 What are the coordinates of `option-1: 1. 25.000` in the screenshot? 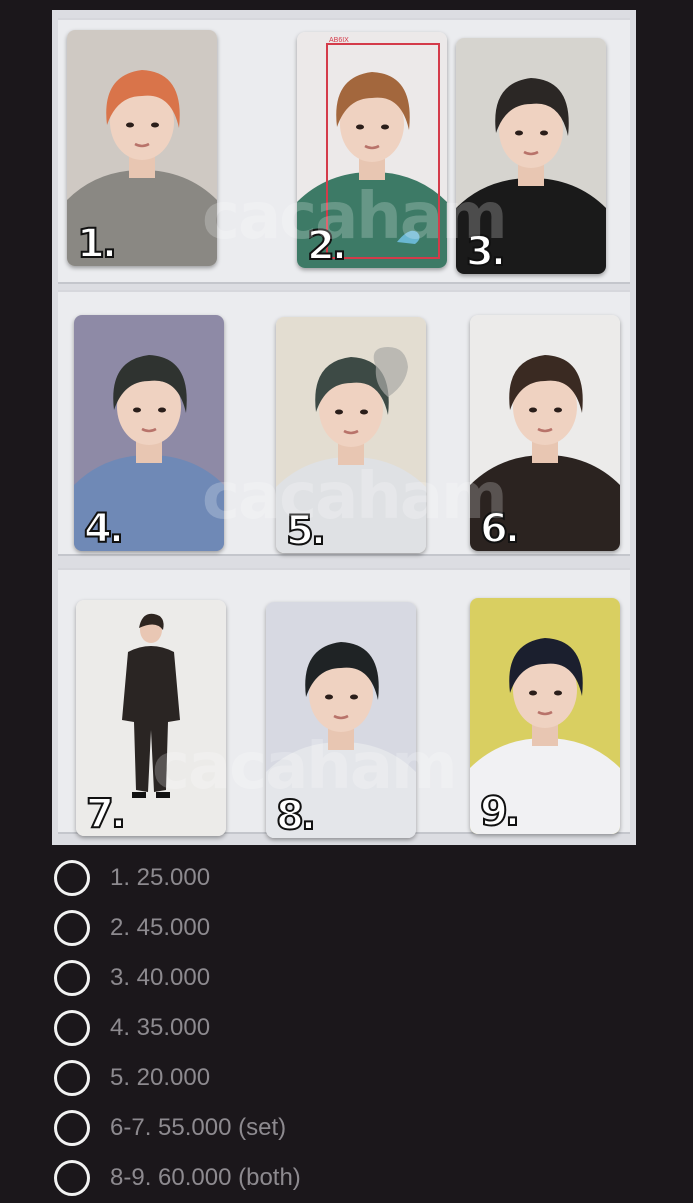 It's located at (352, 878).